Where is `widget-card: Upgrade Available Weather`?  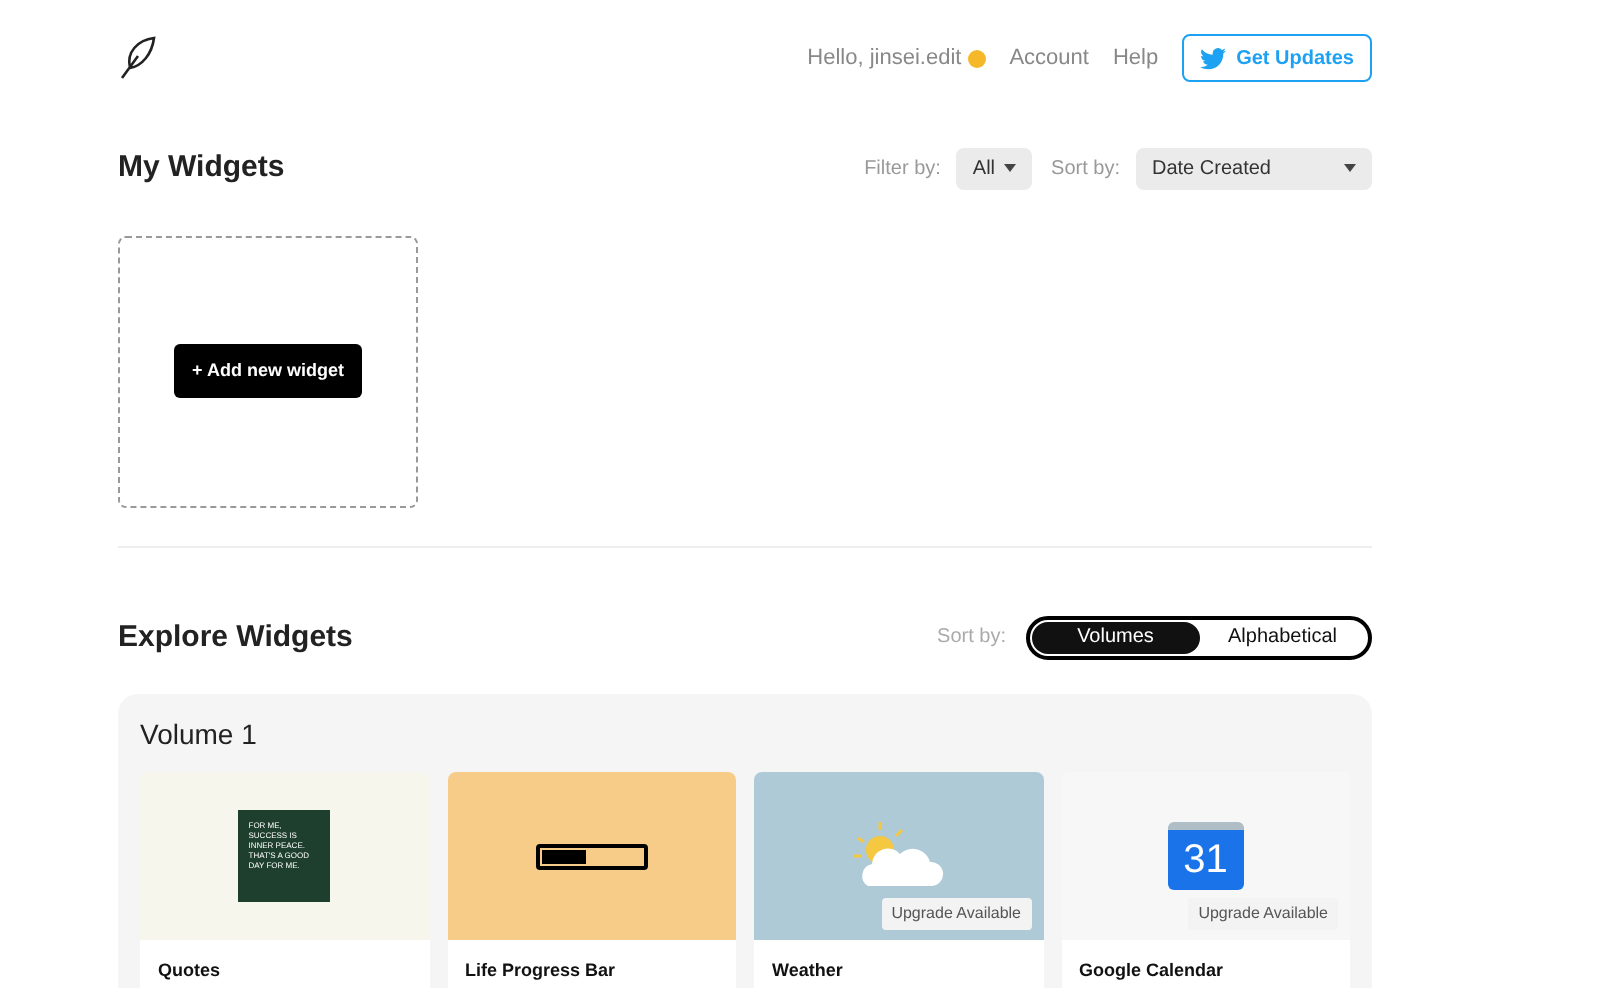
widget-card: Upgrade Available Weather is located at coordinates (898, 880).